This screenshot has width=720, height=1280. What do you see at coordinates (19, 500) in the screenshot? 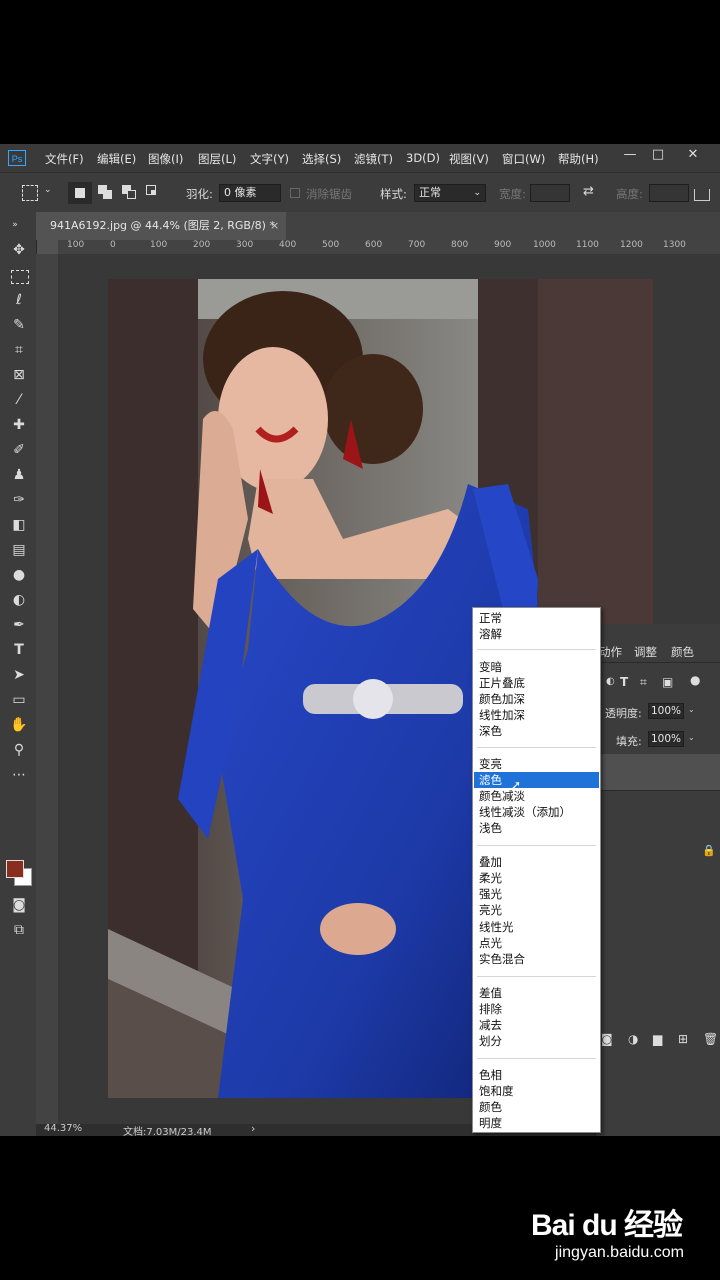
I see `history-brush-tool-icon: ✑` at bounding box center [19, 500].